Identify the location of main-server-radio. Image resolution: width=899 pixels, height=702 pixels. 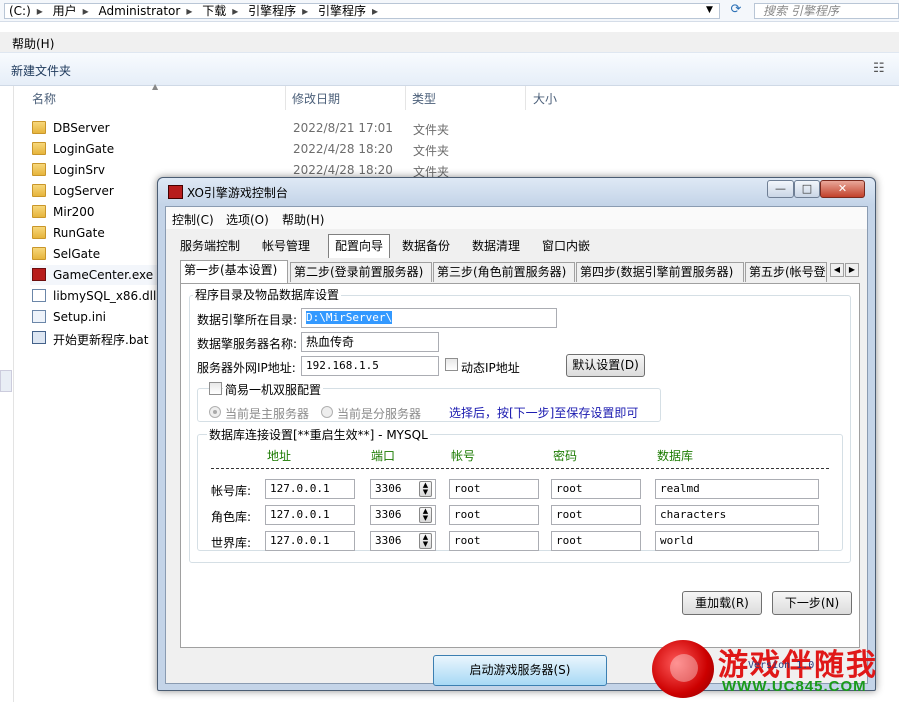
(215, 412).